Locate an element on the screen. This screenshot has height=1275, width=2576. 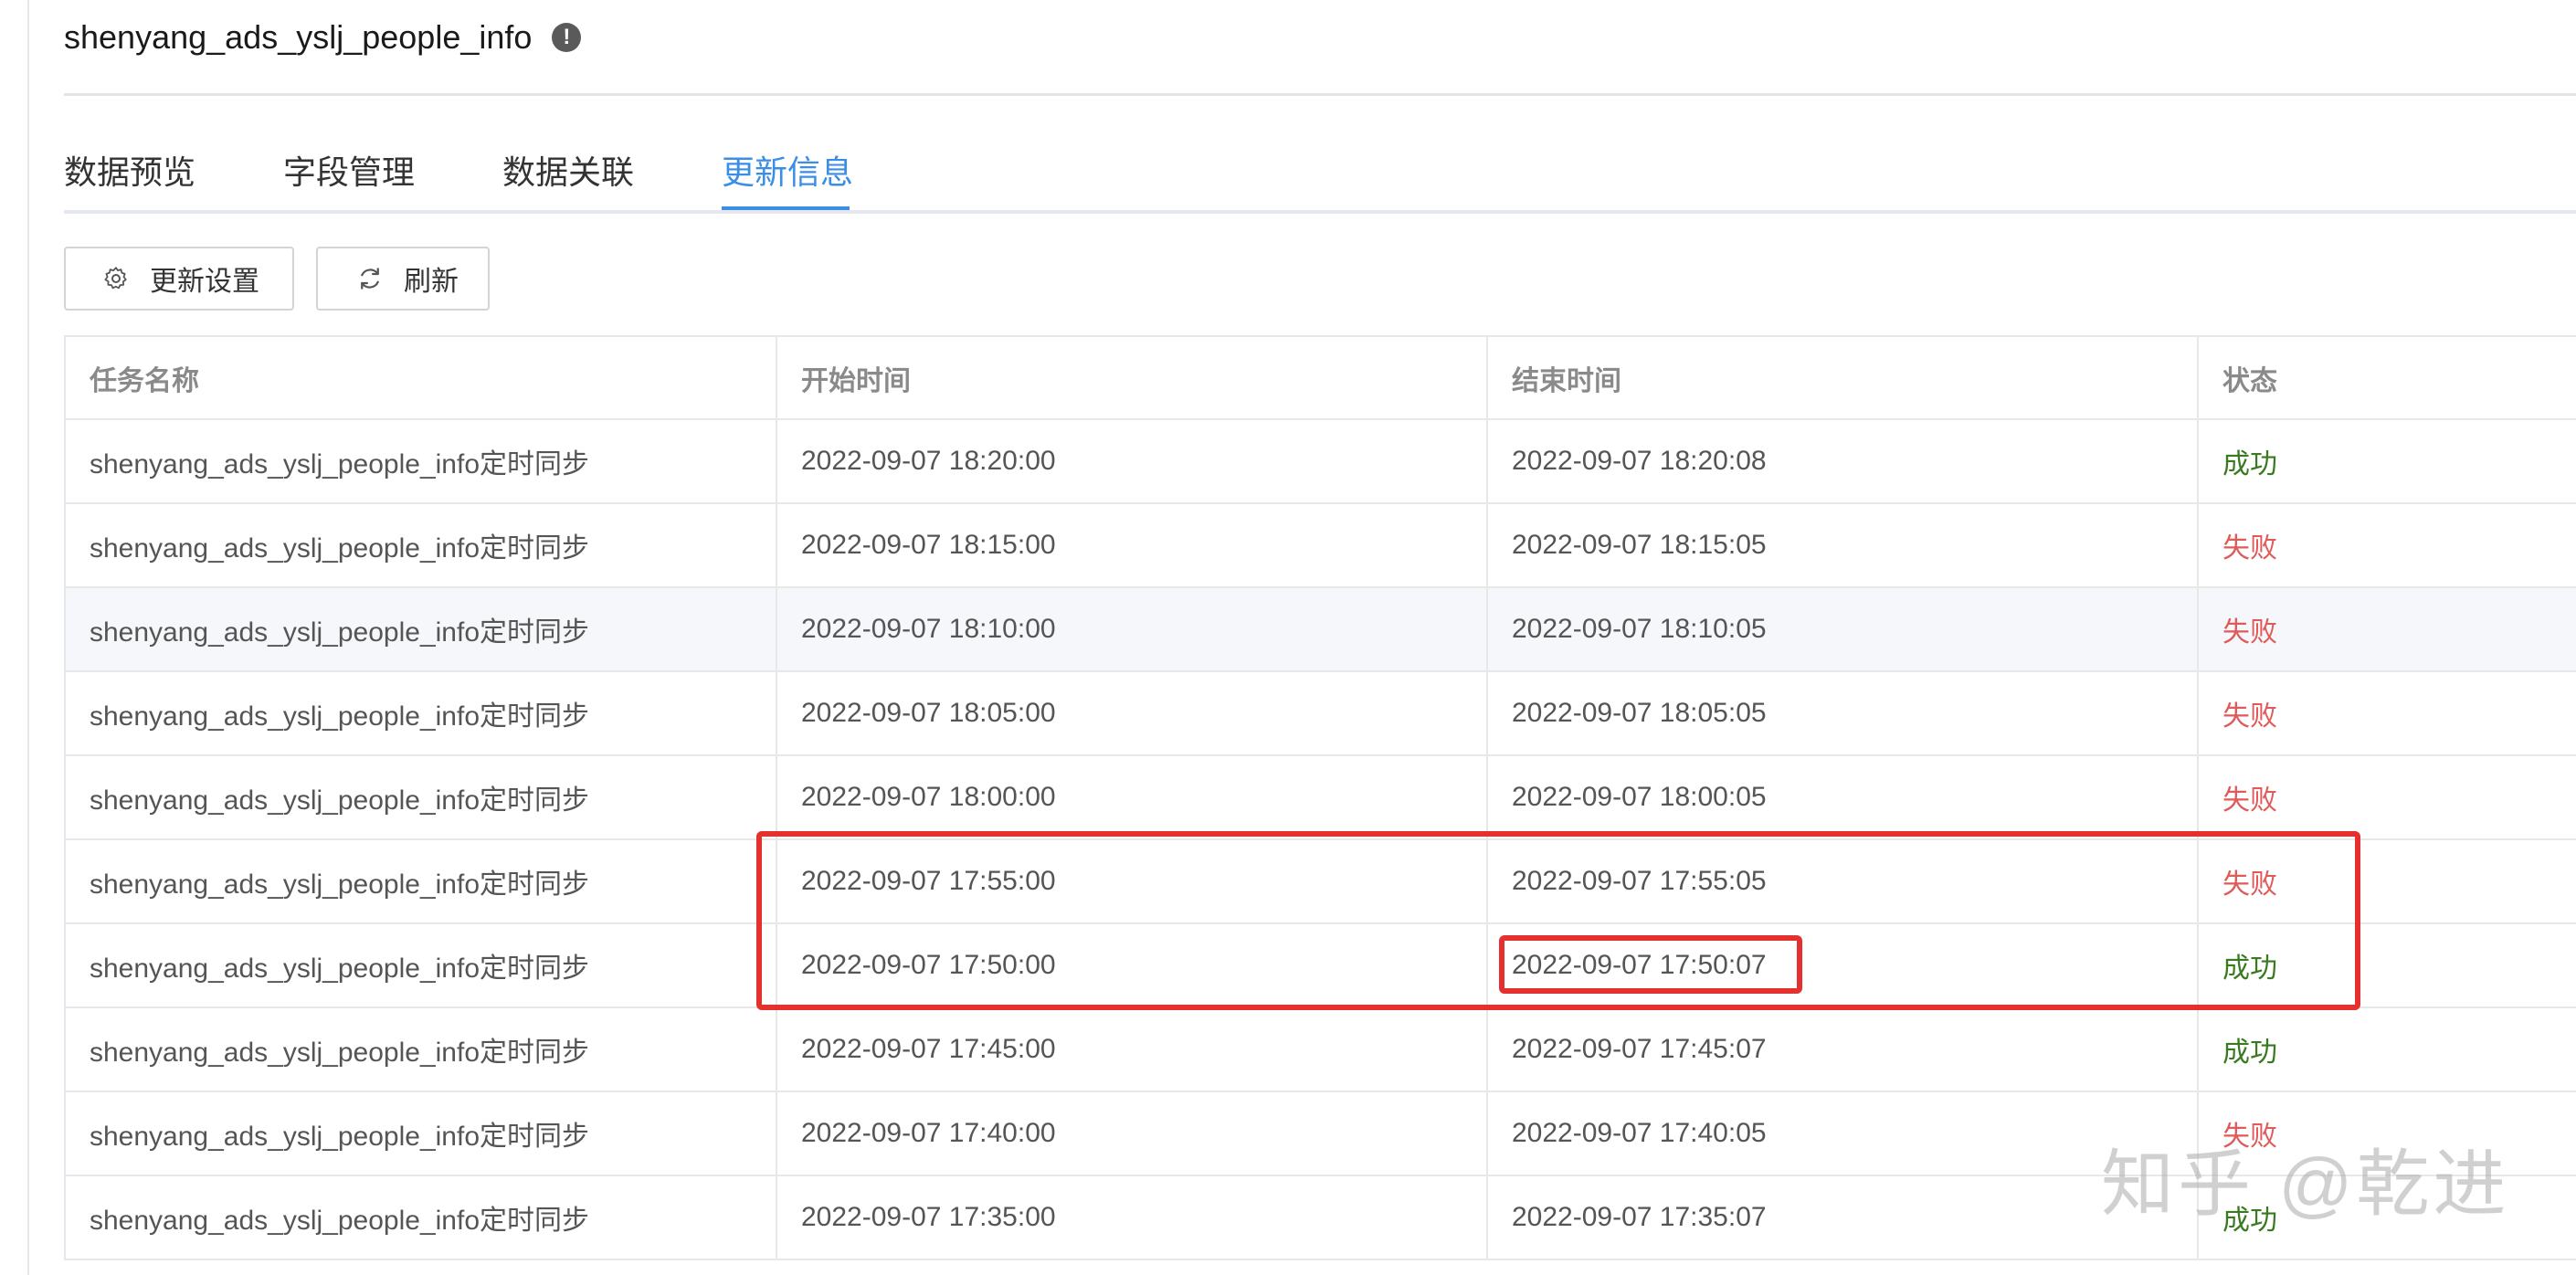
end-time-cell: 2022-09-07 17:55:05 is located at coordinates (1843, 881).